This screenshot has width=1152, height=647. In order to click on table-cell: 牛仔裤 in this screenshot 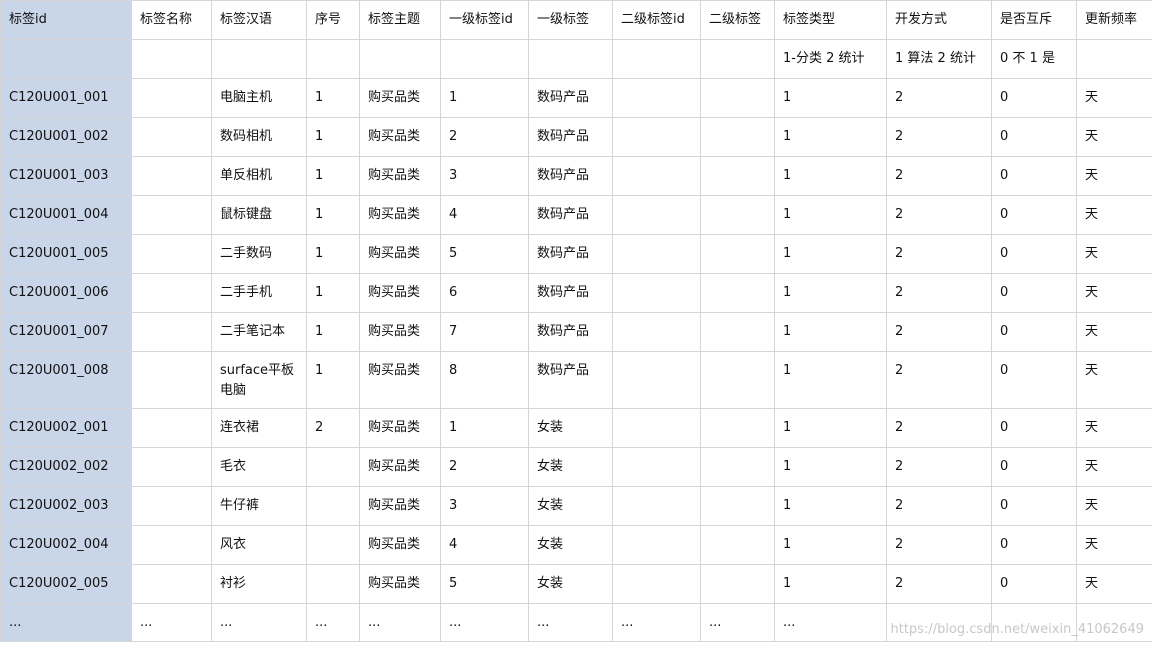, I will do `click(259, 506)`.